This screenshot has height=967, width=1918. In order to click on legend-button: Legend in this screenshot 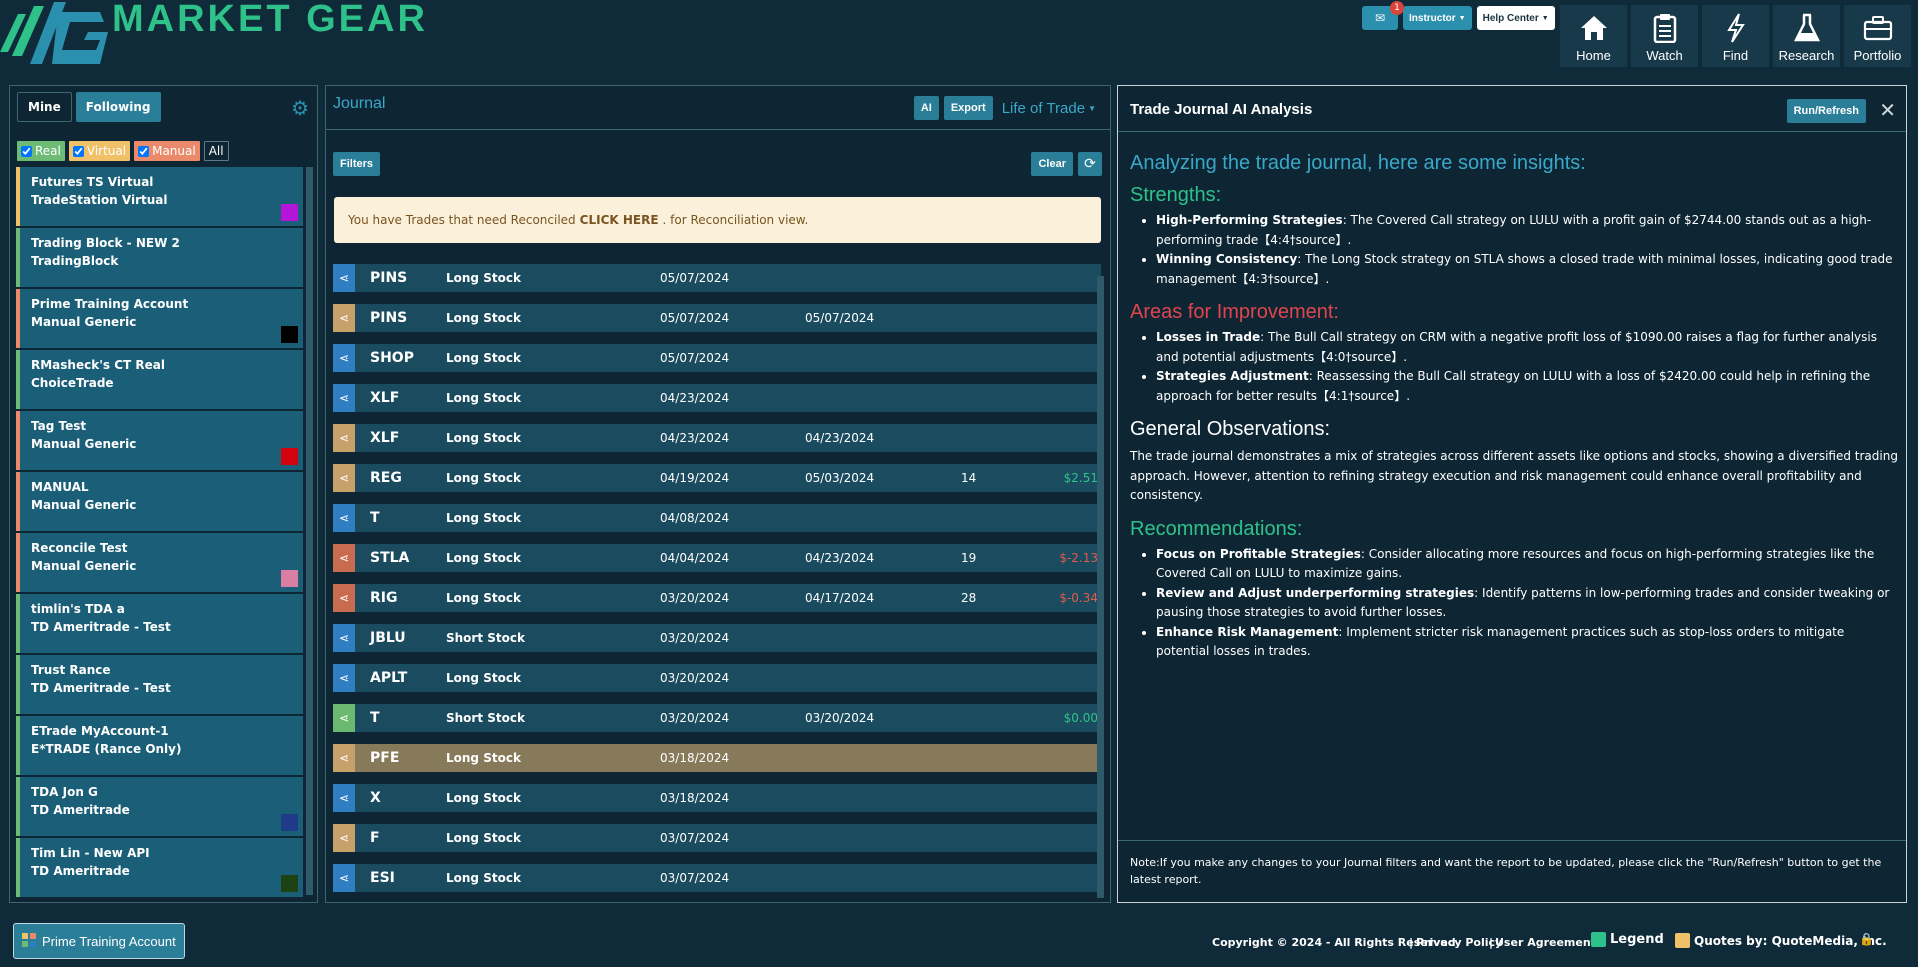, I will do `click(1627, 939)`.